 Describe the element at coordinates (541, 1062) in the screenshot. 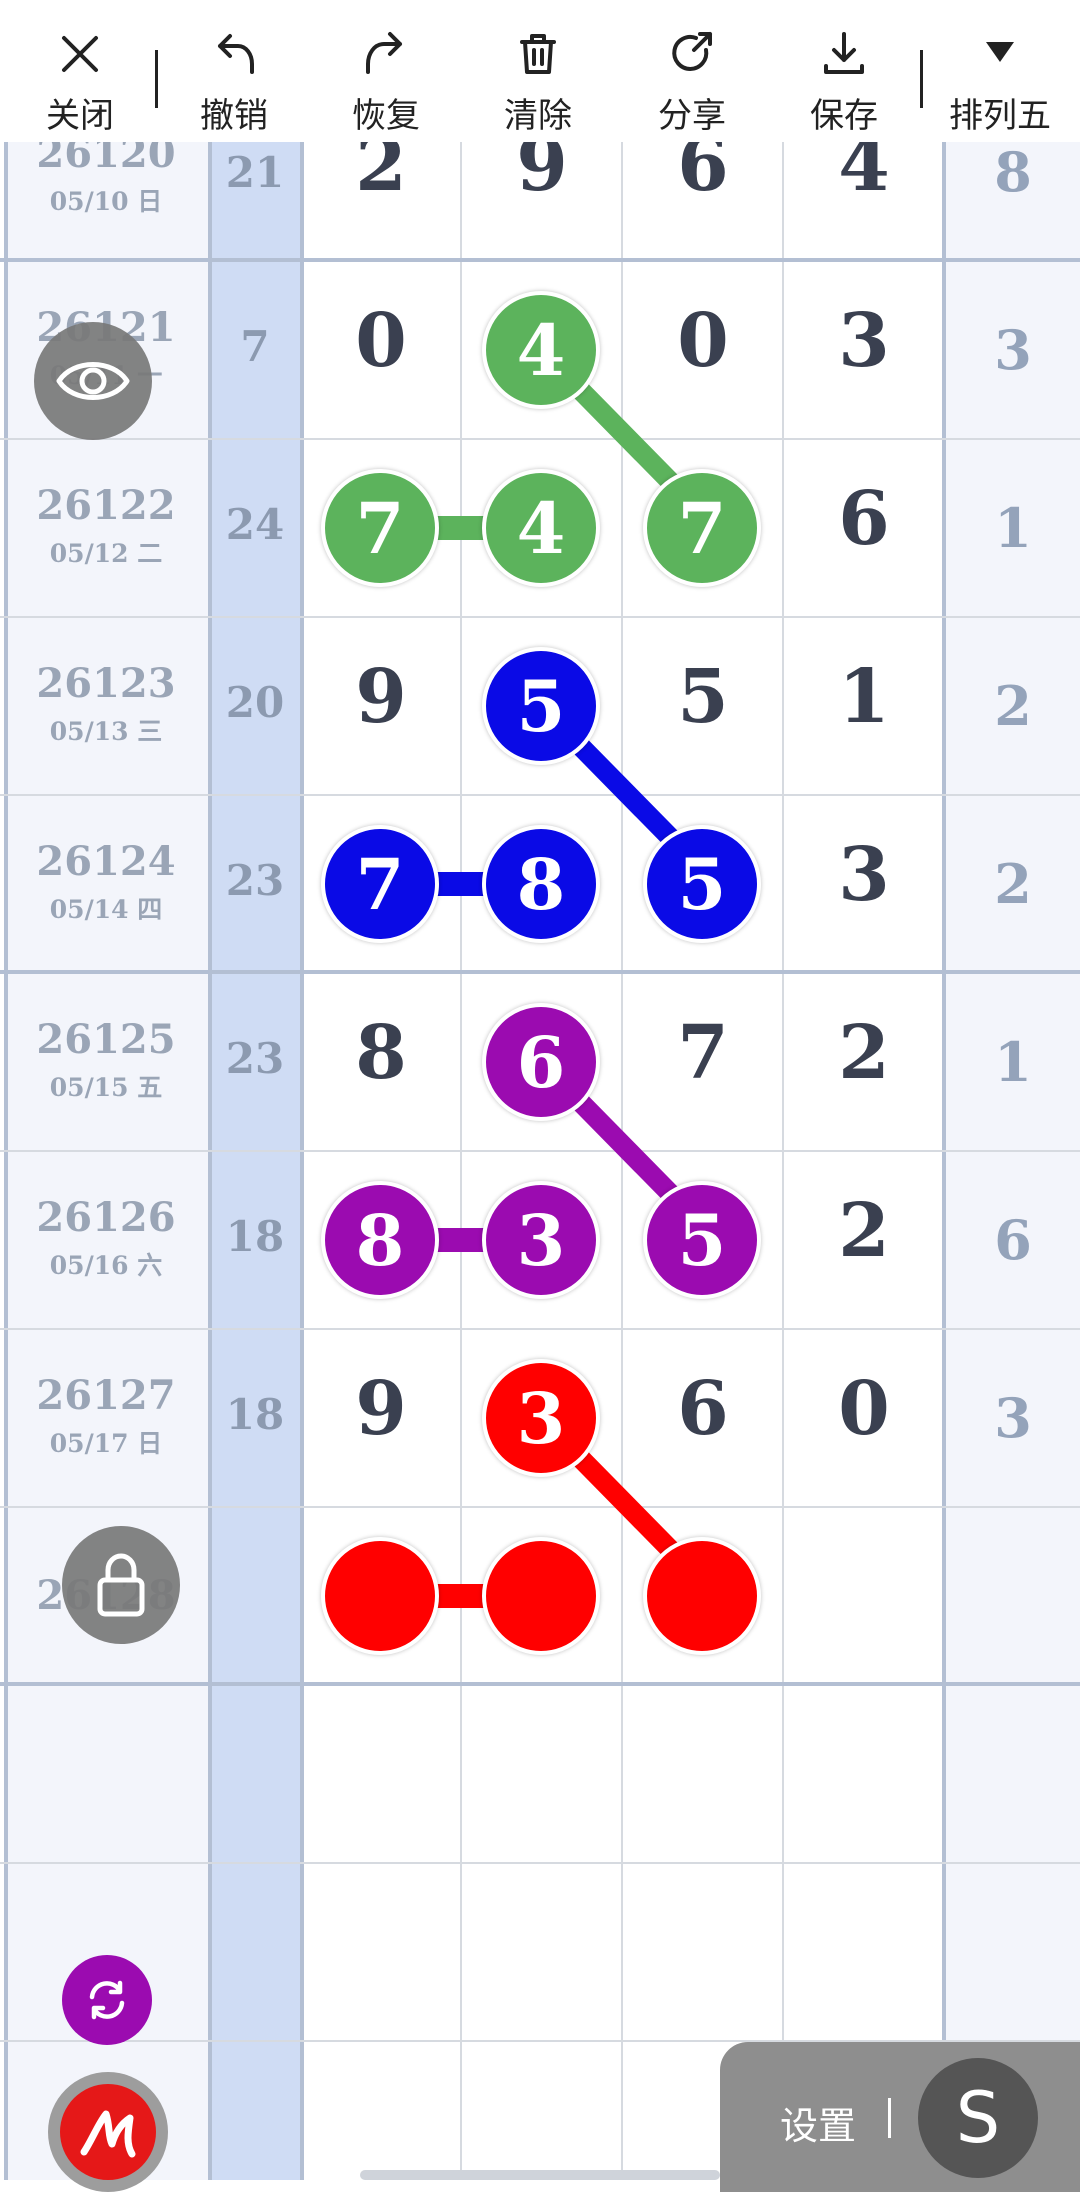

I see `marker-ball: 6` at that location.